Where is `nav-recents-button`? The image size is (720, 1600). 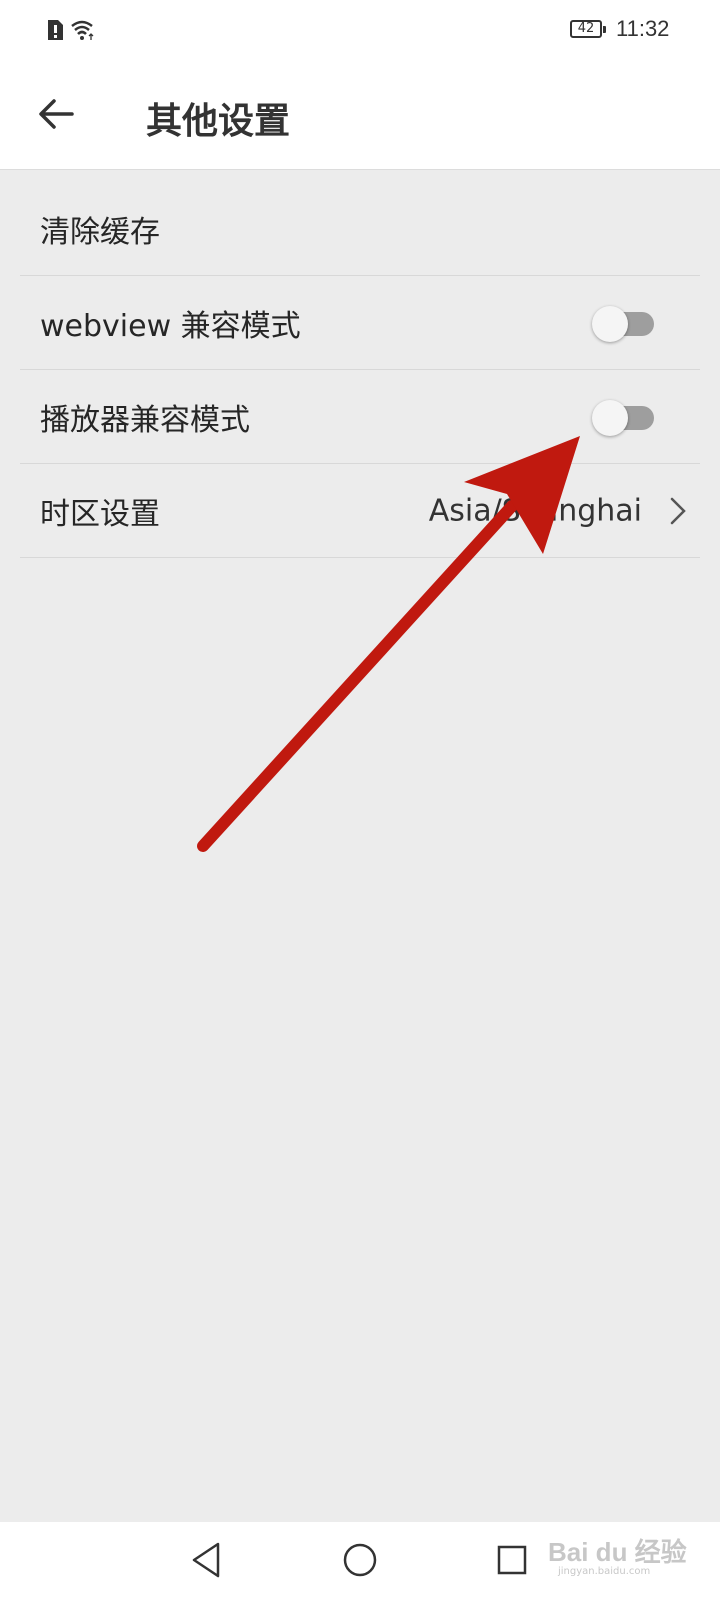
nav-recents-button is located at coordinates (512, 1560).